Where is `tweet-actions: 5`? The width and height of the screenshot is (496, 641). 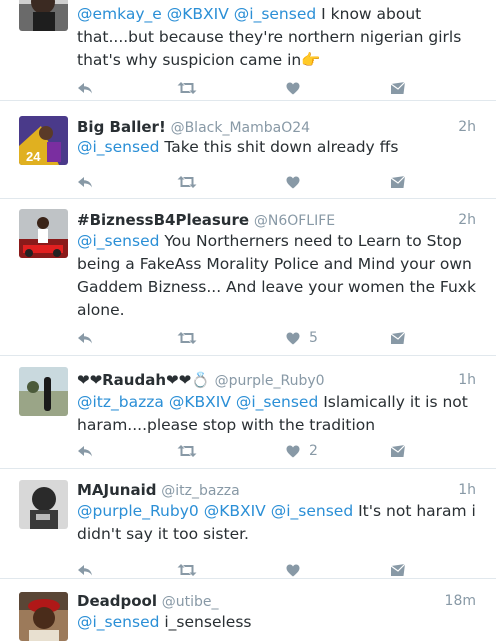 tweet-actions: 5 is located at coordinates (242, 338).